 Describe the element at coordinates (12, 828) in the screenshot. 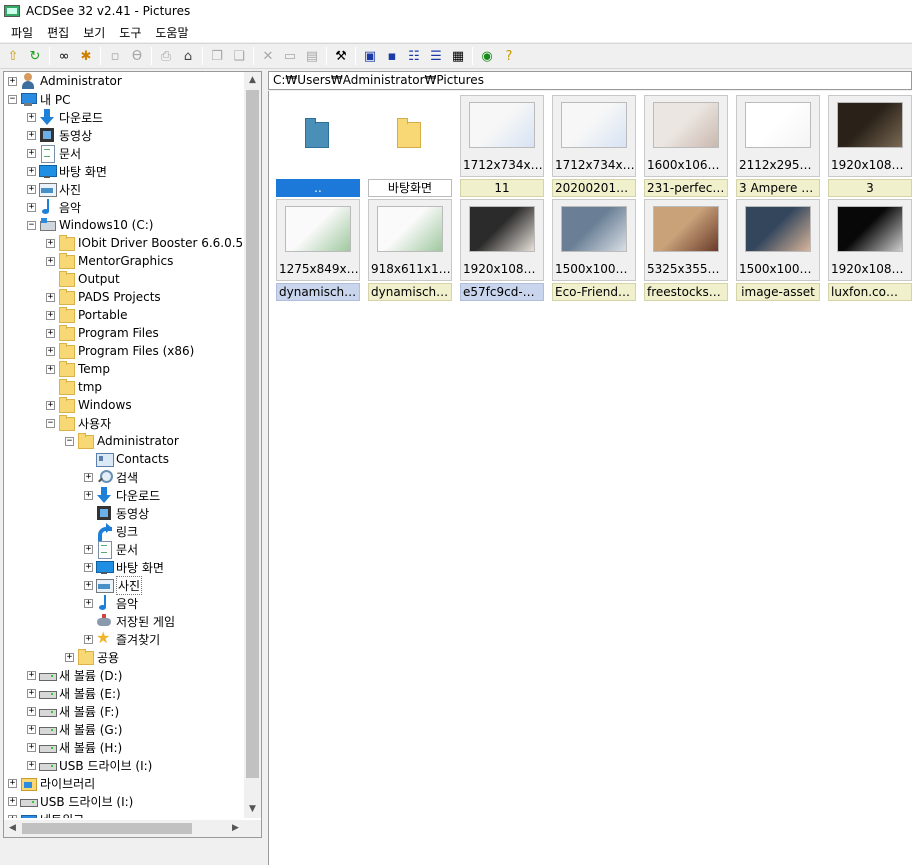

I see `scroll-left-arrow-icon: ◀` at that location.